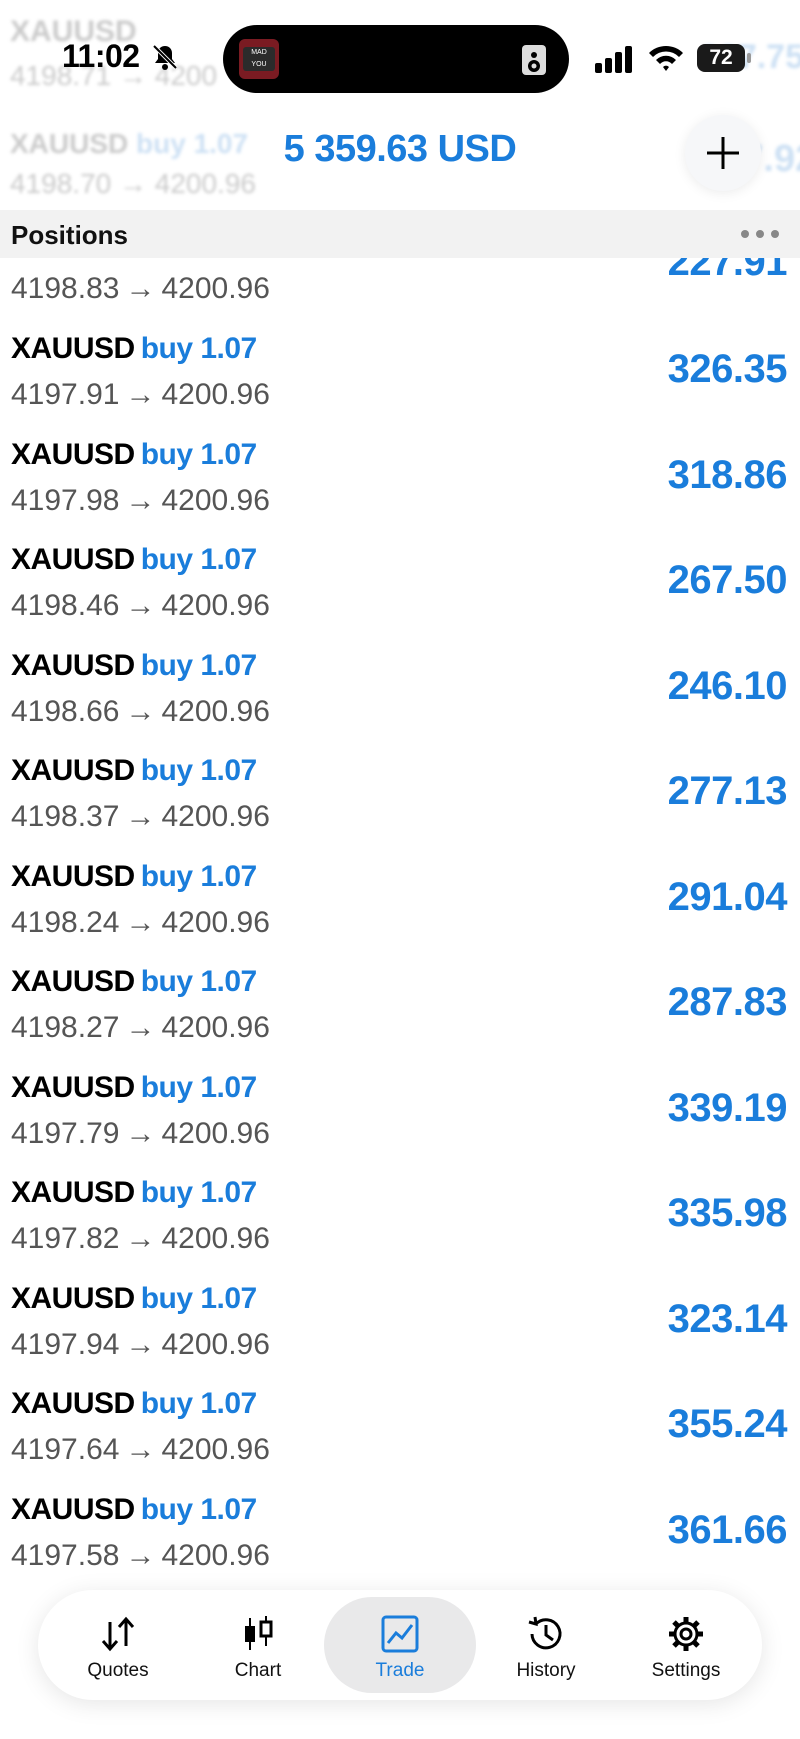 This screenshot has height=1739, width=800. Describe the element at coordinates (396, 59) in the screenshot. I see `dynamic-island: MAD YOU` at that location.